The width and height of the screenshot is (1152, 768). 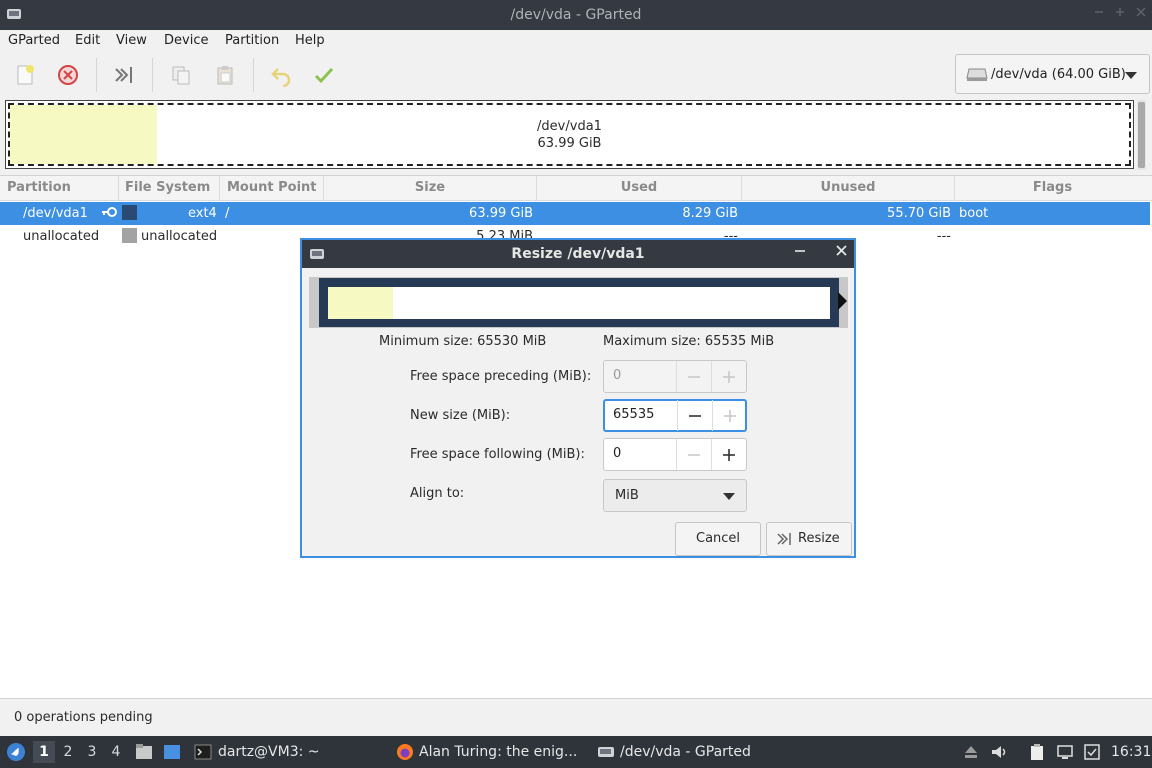 I want to click on device-label: /dev/vda (64.00 GiB), so click(x=1058, y=74).